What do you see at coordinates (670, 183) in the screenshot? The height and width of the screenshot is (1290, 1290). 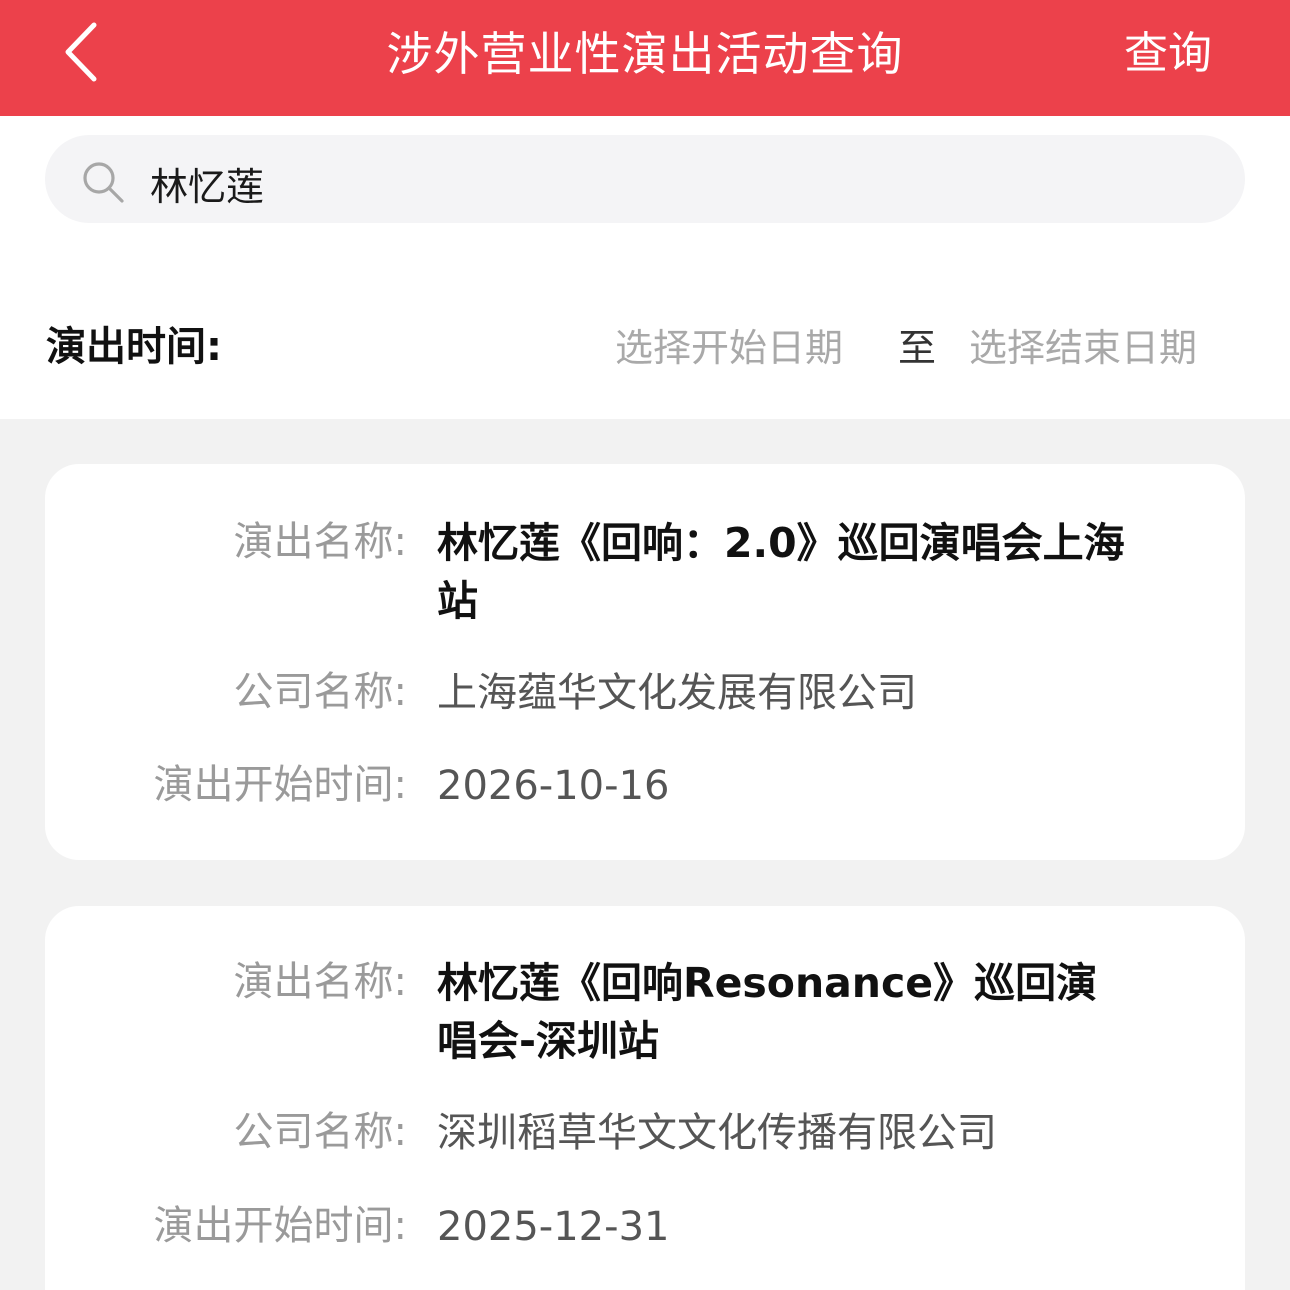 I see `search-input` at bounding box center [670, 183].